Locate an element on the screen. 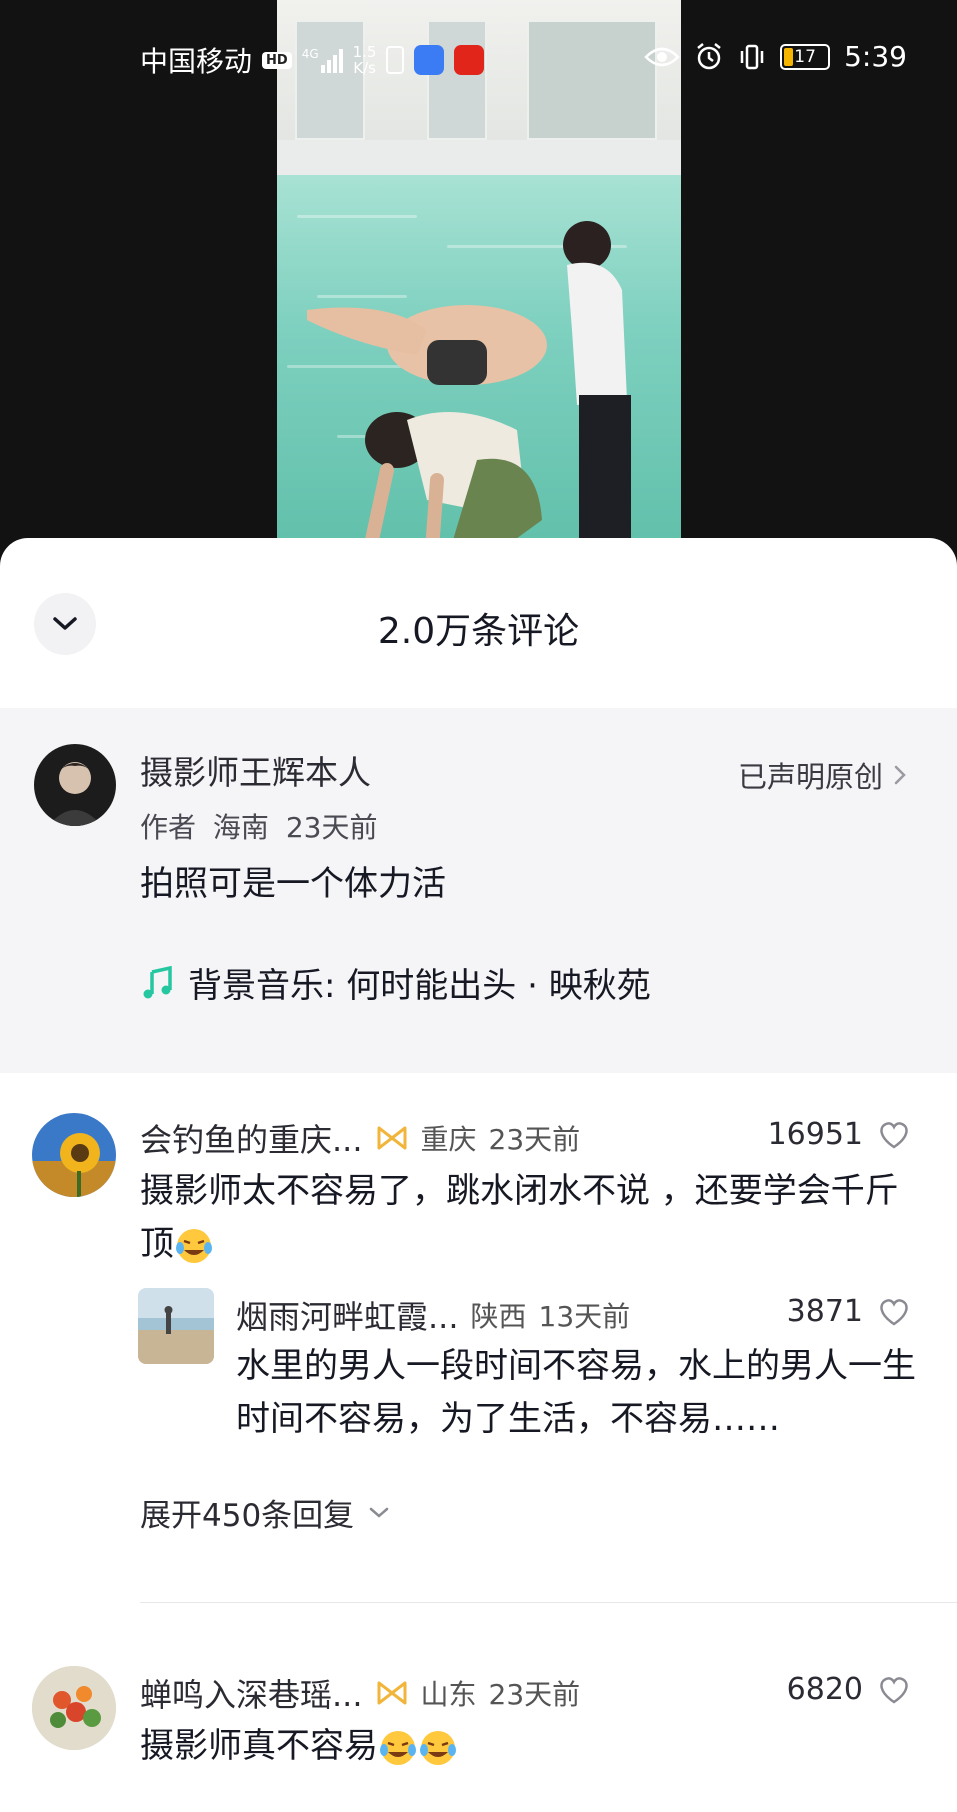 The height and width of the screenshot is (1812, 957). author-avatar is located at coordinates (75, 785).